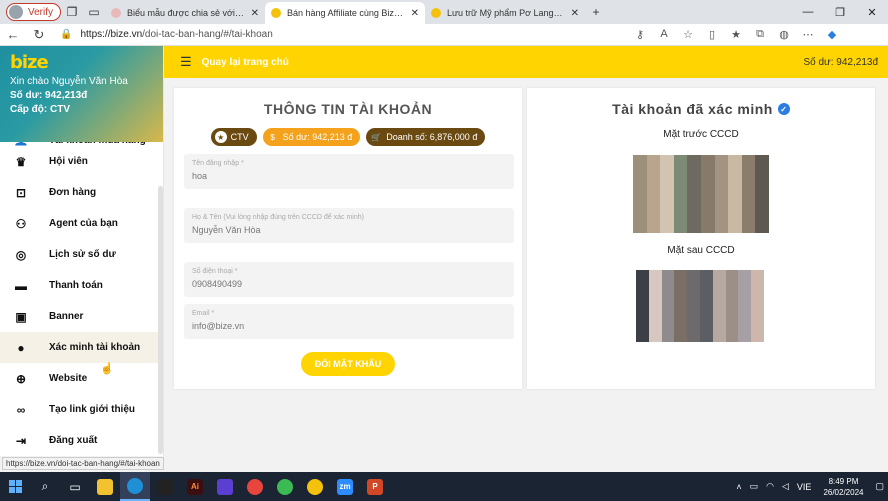 The image size is (888, 501). I want to click on search-icon: ⌕, so click(45, 486).